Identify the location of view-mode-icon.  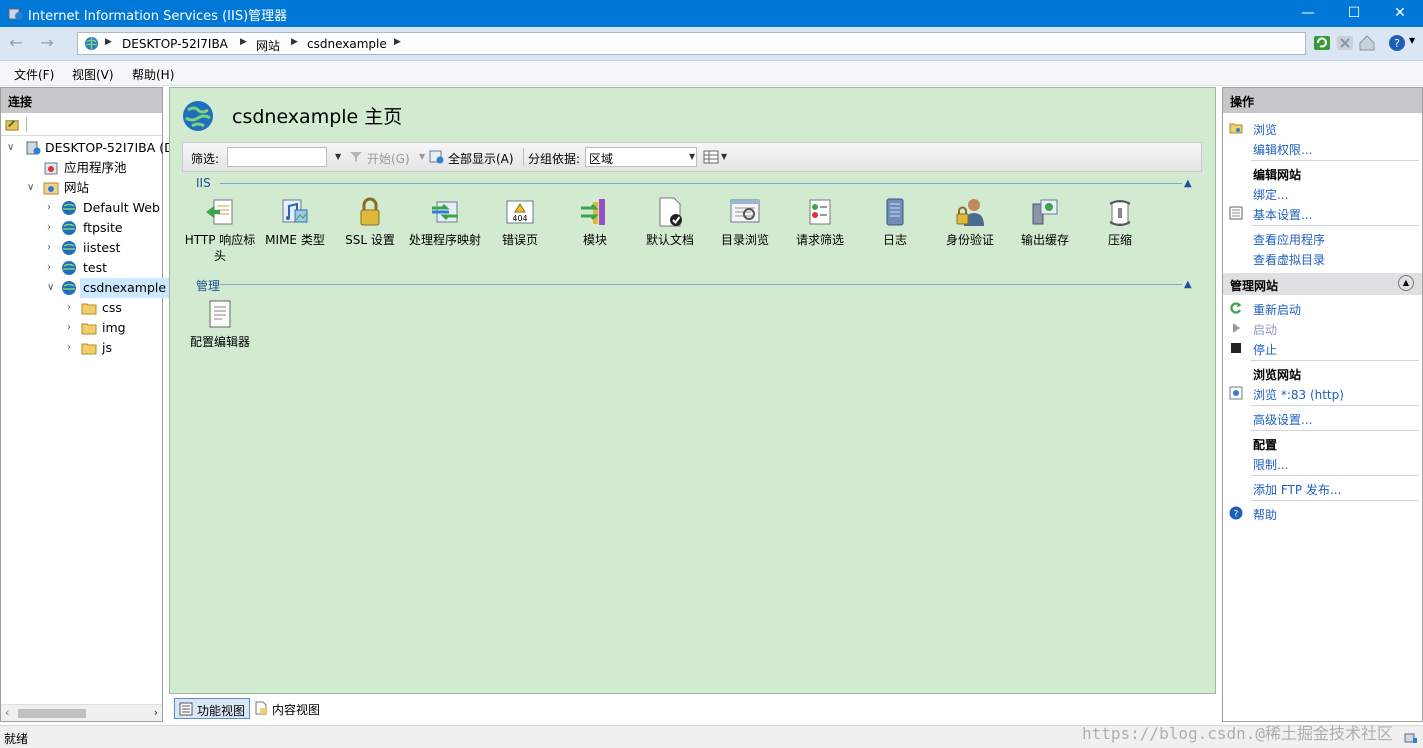
(711, 157).